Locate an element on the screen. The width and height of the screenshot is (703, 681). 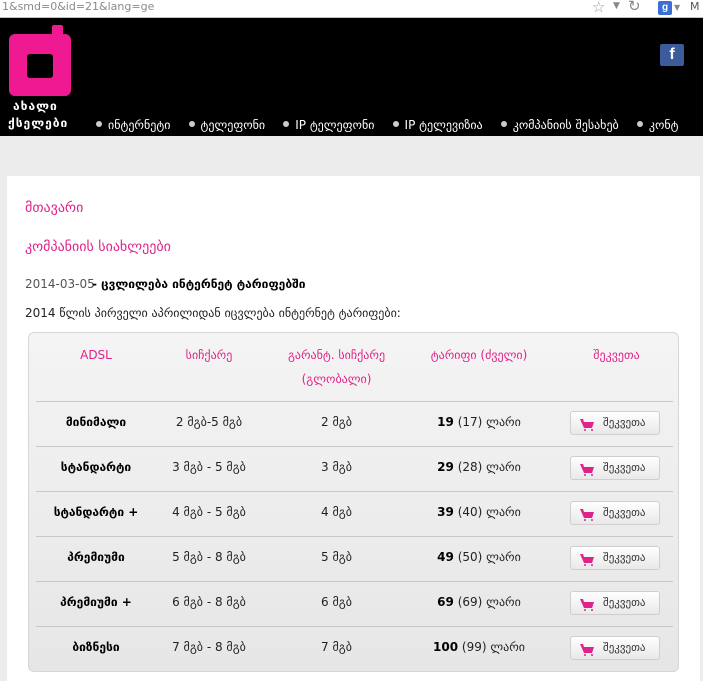
nav-item-label: კომპანიის შესახებ is located at coordinates (565, 125).